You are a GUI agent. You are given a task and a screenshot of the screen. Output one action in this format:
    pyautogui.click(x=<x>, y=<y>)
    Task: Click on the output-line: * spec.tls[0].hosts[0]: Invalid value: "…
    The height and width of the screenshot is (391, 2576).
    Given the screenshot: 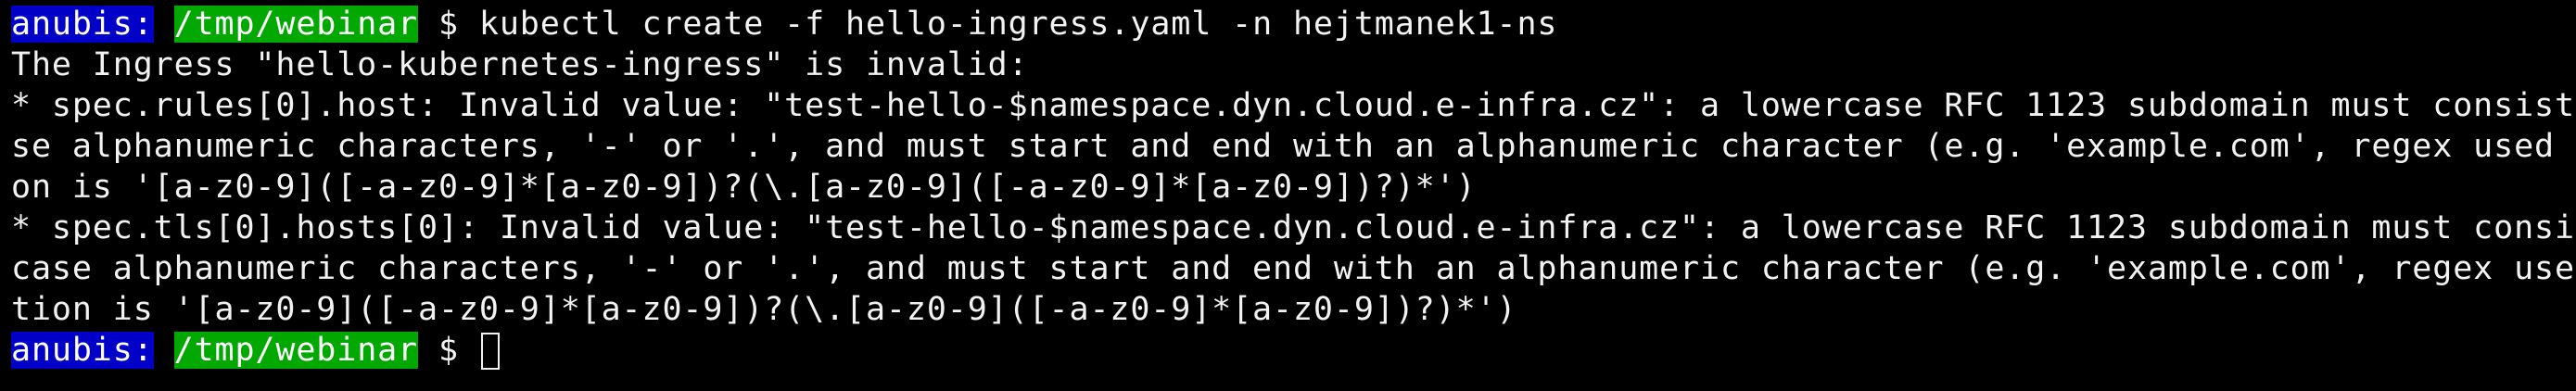 What is the action you would take?
    pyautogui.click(x=1293, y=227)
    